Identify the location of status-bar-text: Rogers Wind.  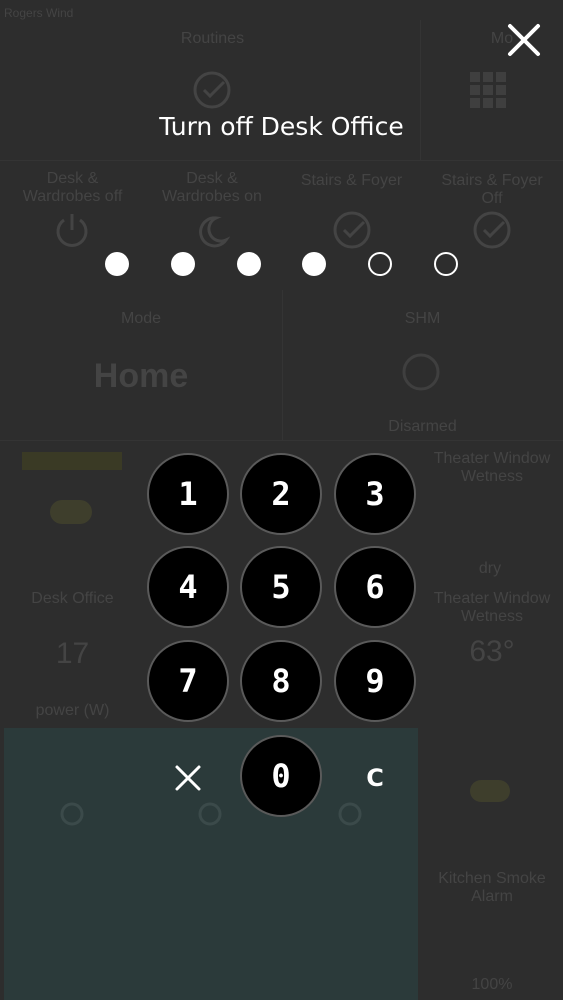
(39, 13).